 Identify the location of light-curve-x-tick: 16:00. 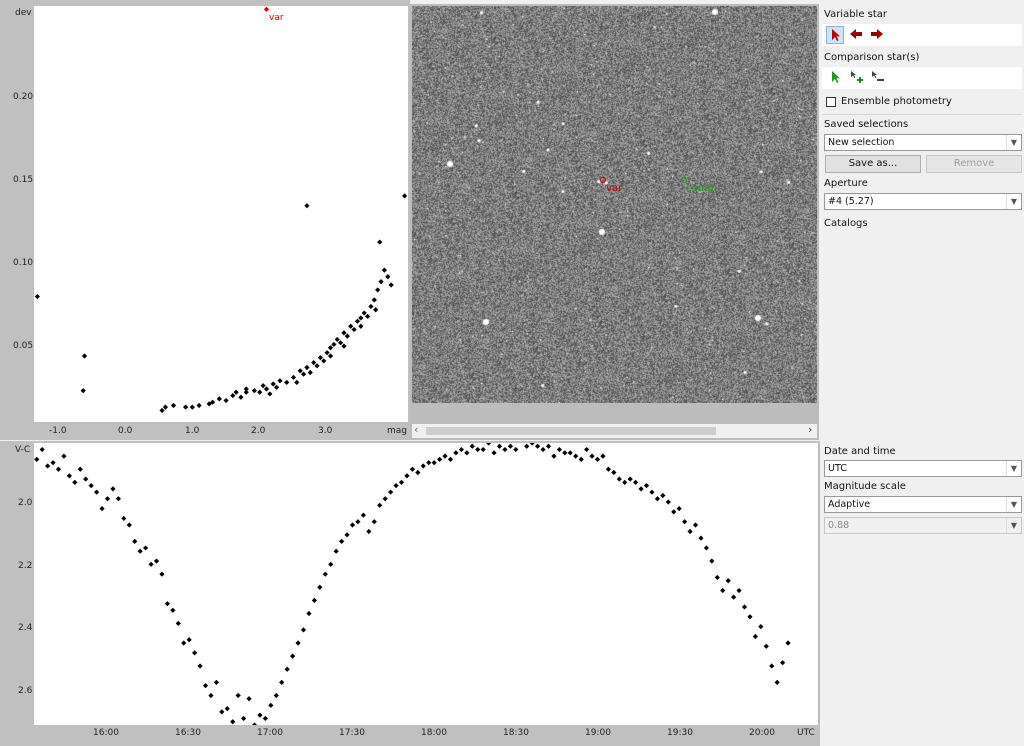
(106, 733).